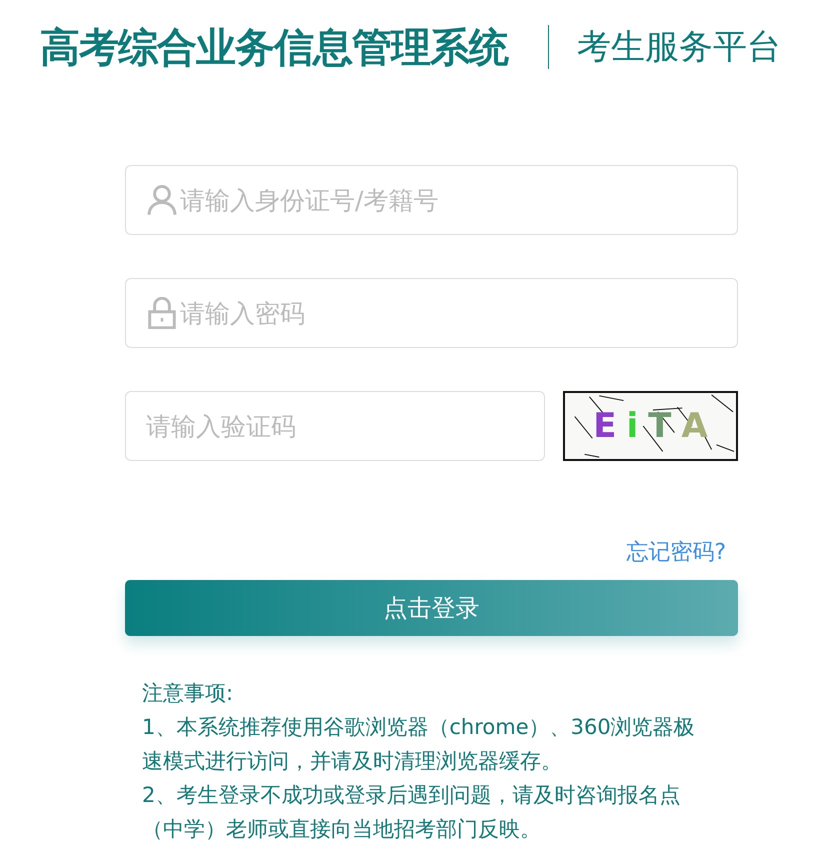  Describe the element at coordinates (660, 426) in the screenshot. I see `captcha-character: T` at that location.